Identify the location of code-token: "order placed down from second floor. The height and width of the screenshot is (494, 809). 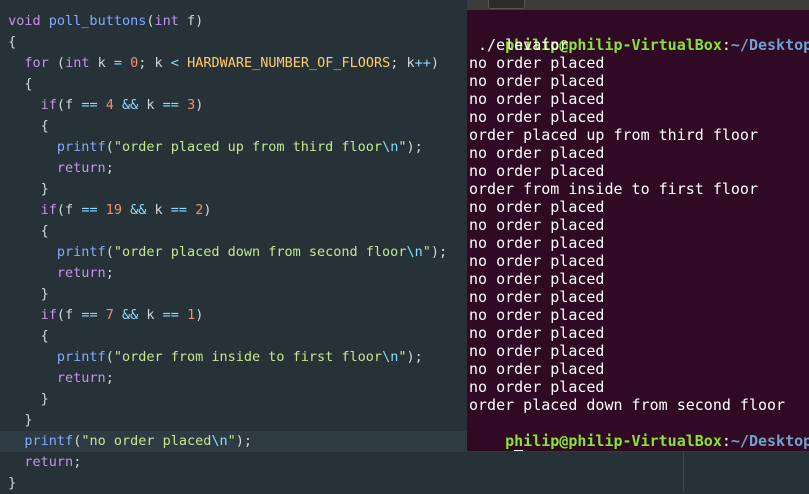
(260, 252).